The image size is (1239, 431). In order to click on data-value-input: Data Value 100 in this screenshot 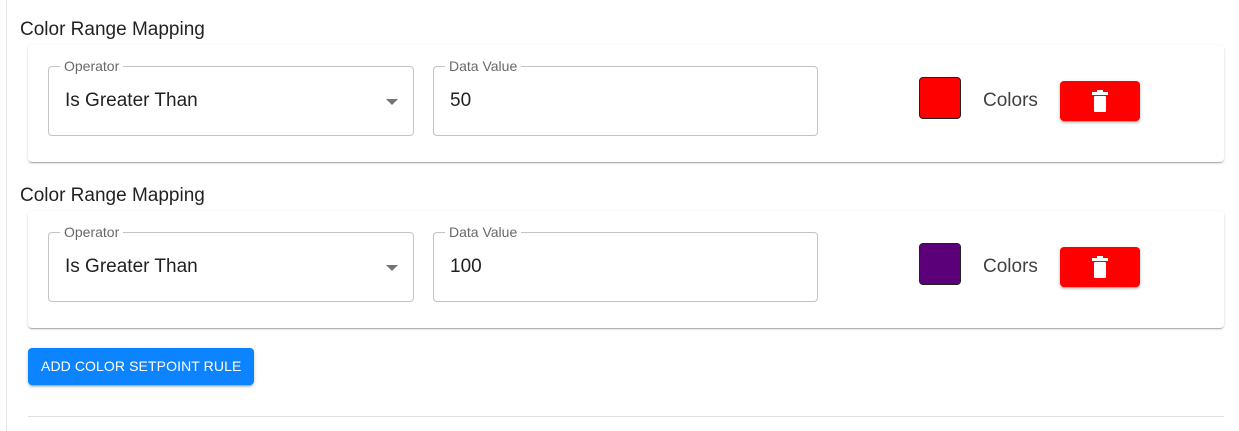, I will do `click(625, 263)`.